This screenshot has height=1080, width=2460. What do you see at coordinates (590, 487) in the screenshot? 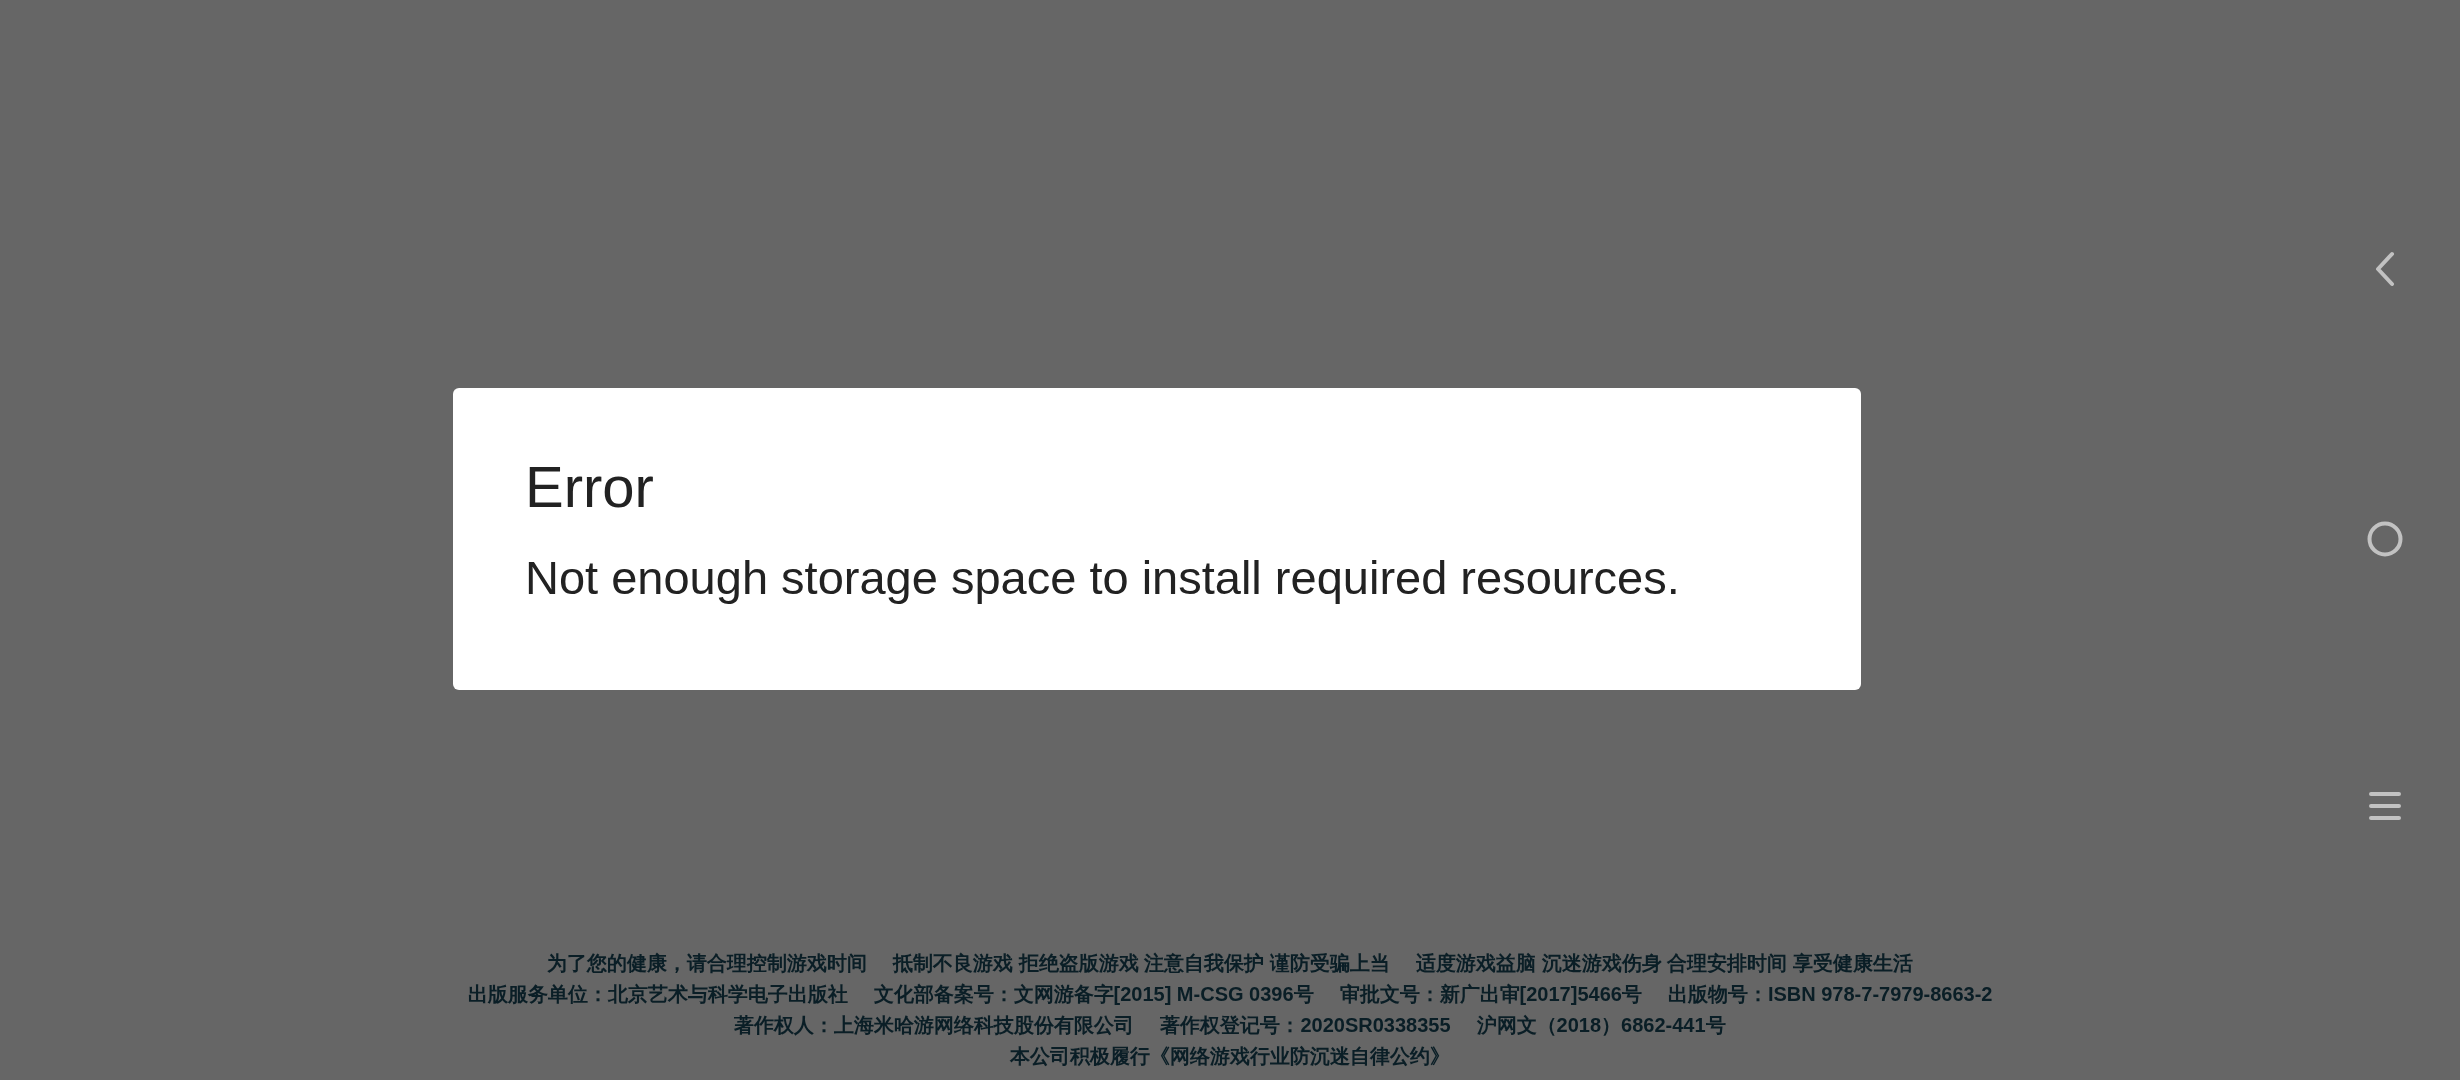
I see `dialog-title: Error` at bounding box center [590, 487].